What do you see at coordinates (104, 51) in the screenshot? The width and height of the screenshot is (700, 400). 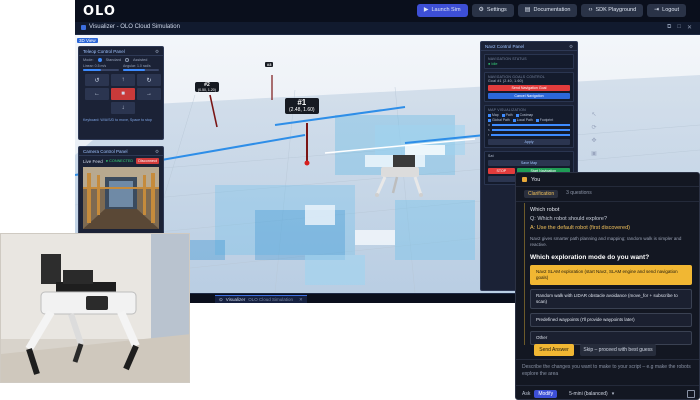 I see `teleop-title: Teleop Control Panel` at bounding box center [104, 51].